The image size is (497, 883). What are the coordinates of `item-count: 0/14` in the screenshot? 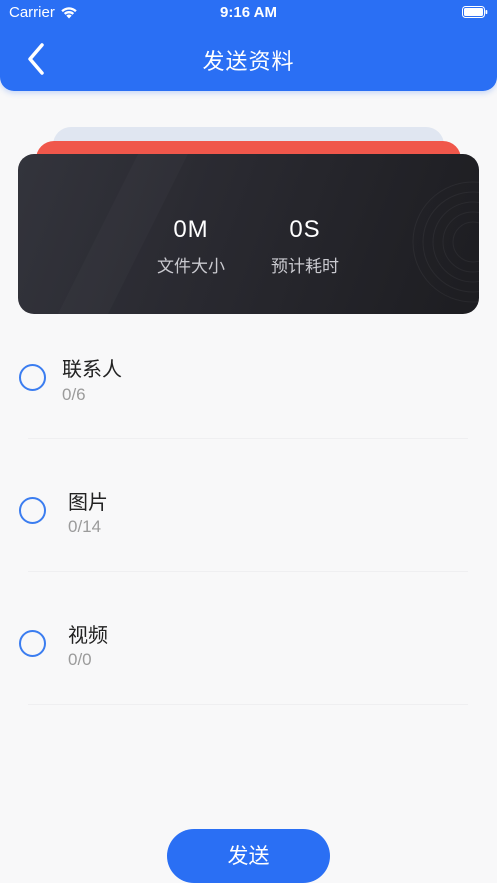 It's located at (85, 526).